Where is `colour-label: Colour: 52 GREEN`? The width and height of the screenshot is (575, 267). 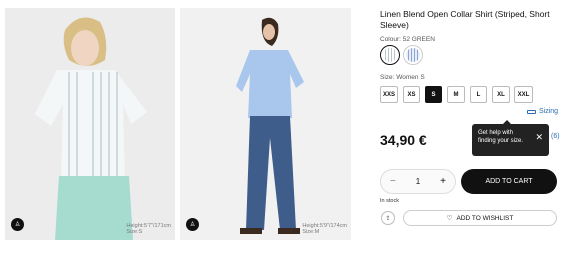
colour-label: Colour: 52 GREEN is located at coordinates (407, 39).